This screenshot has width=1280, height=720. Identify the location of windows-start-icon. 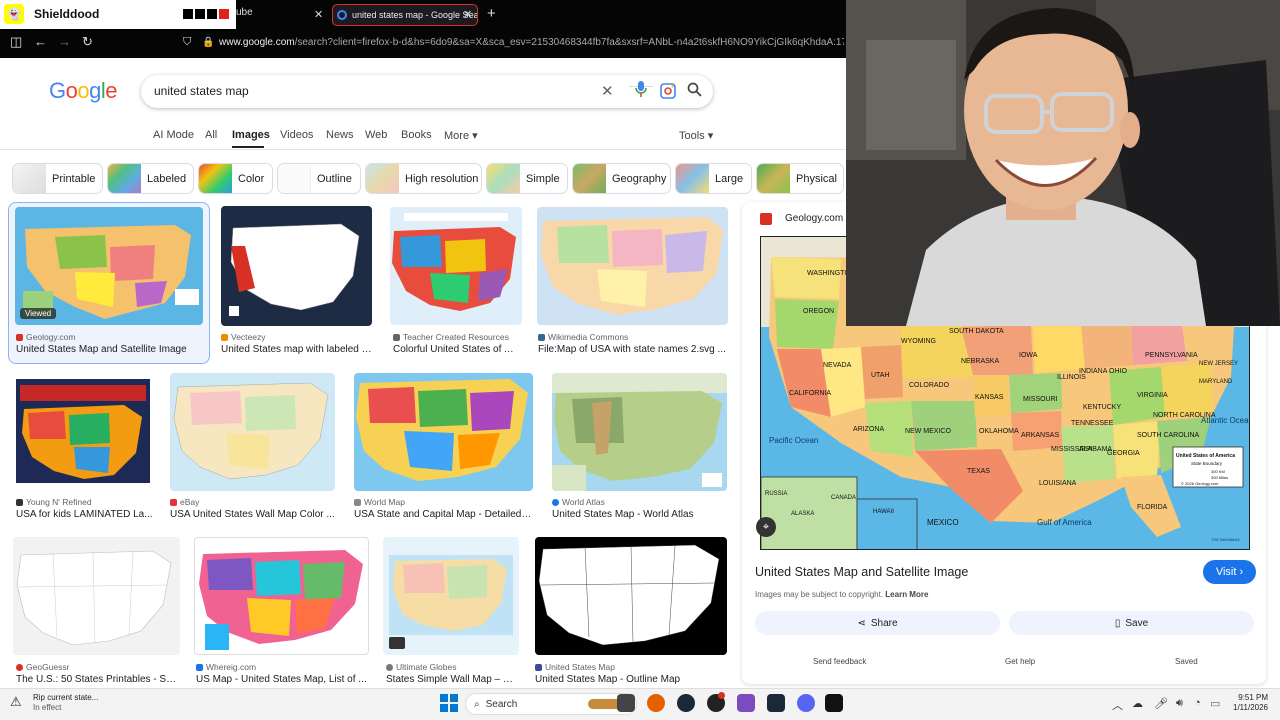
(449, 704).